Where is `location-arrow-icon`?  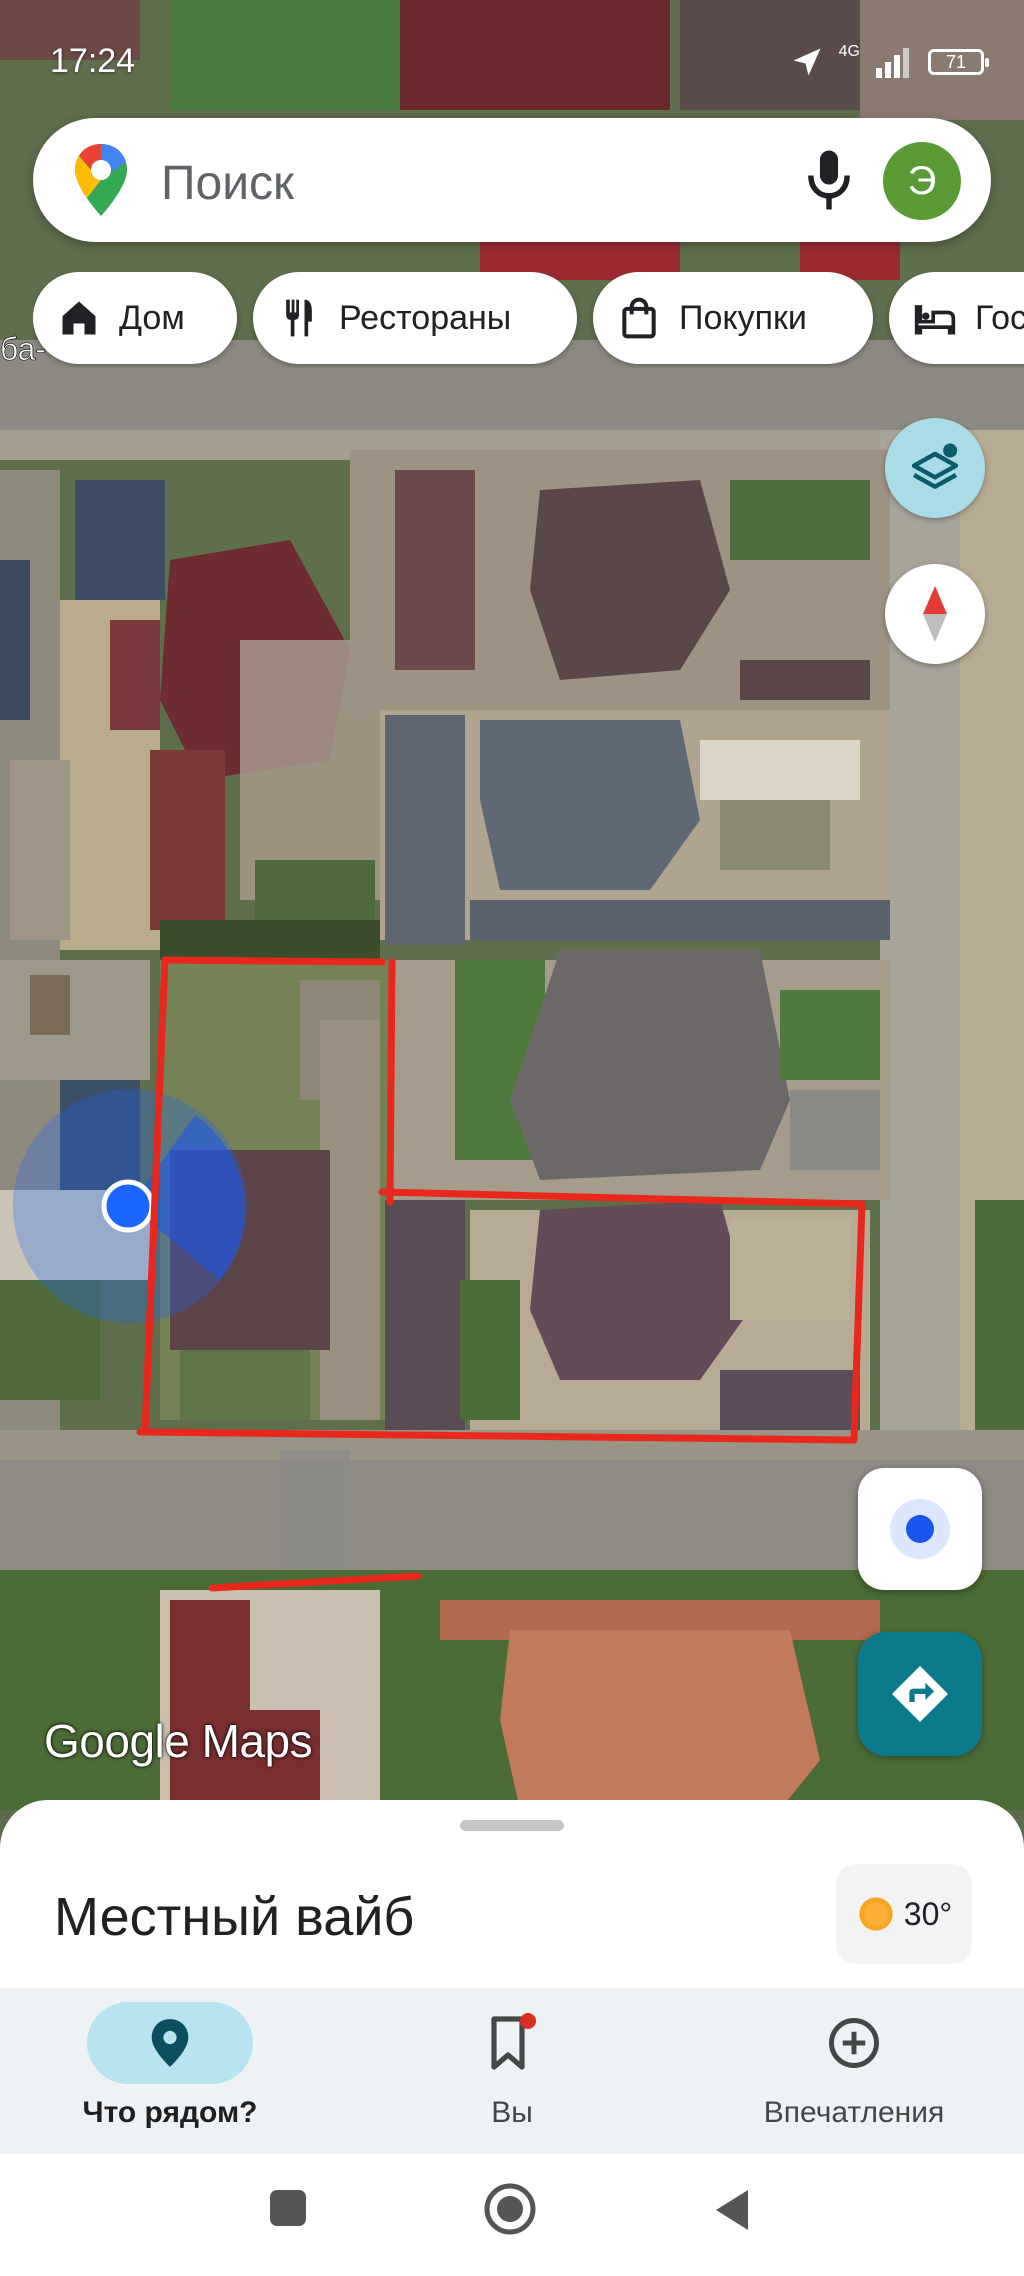
location-arrow-icon is located at coordinates (807, 62).